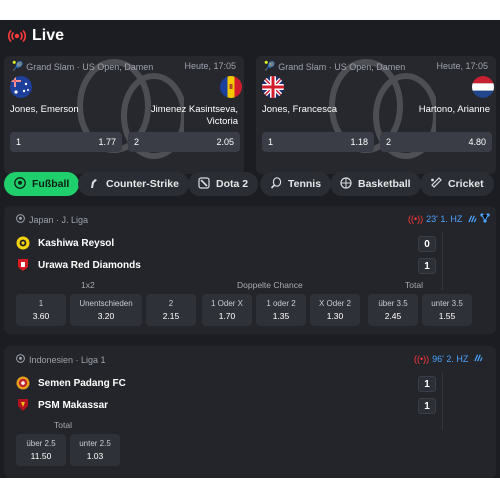 The width and height of the screenshot is (500, 500). I want to click on home-team: Kashiwa Reysol, so click(65, 243).